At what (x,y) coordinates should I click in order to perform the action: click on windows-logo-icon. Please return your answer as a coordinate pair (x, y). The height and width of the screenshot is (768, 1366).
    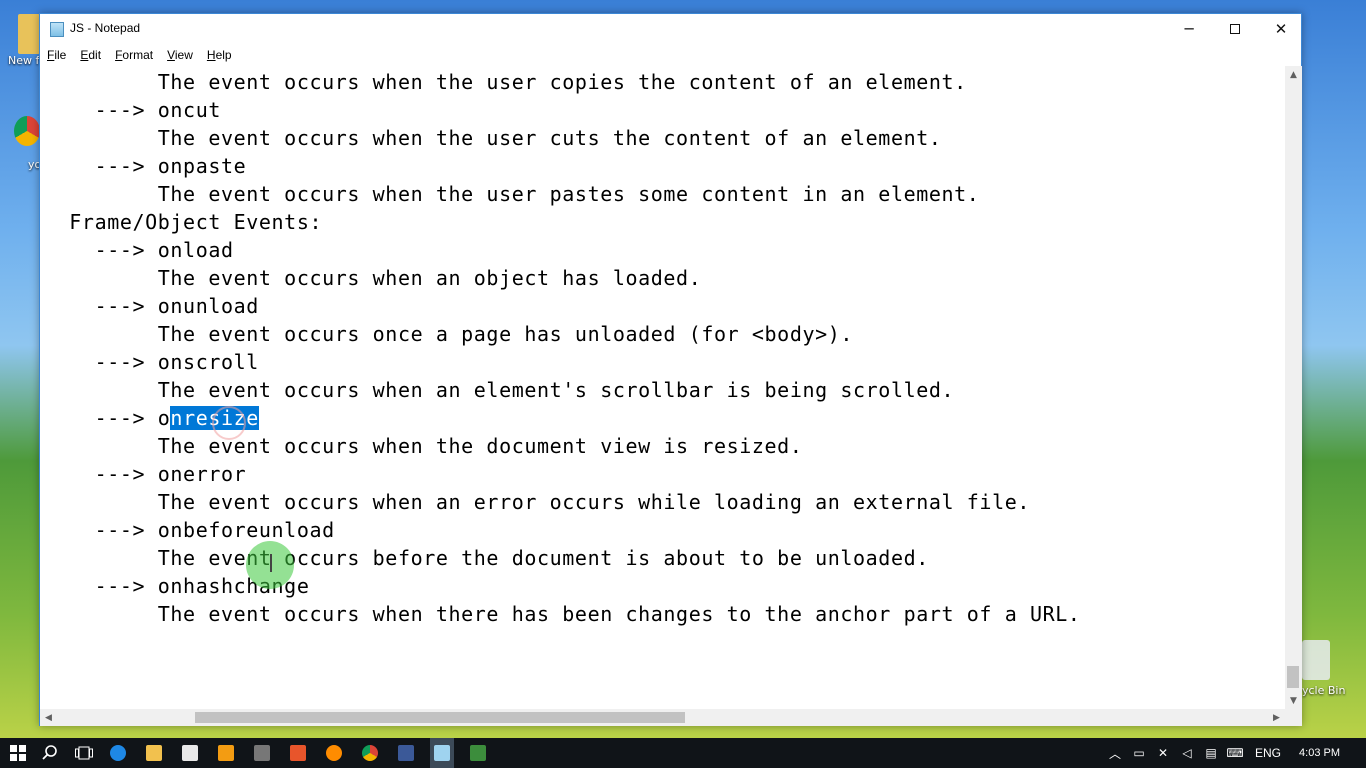
    Looking at the image, I should click on (18, 753).